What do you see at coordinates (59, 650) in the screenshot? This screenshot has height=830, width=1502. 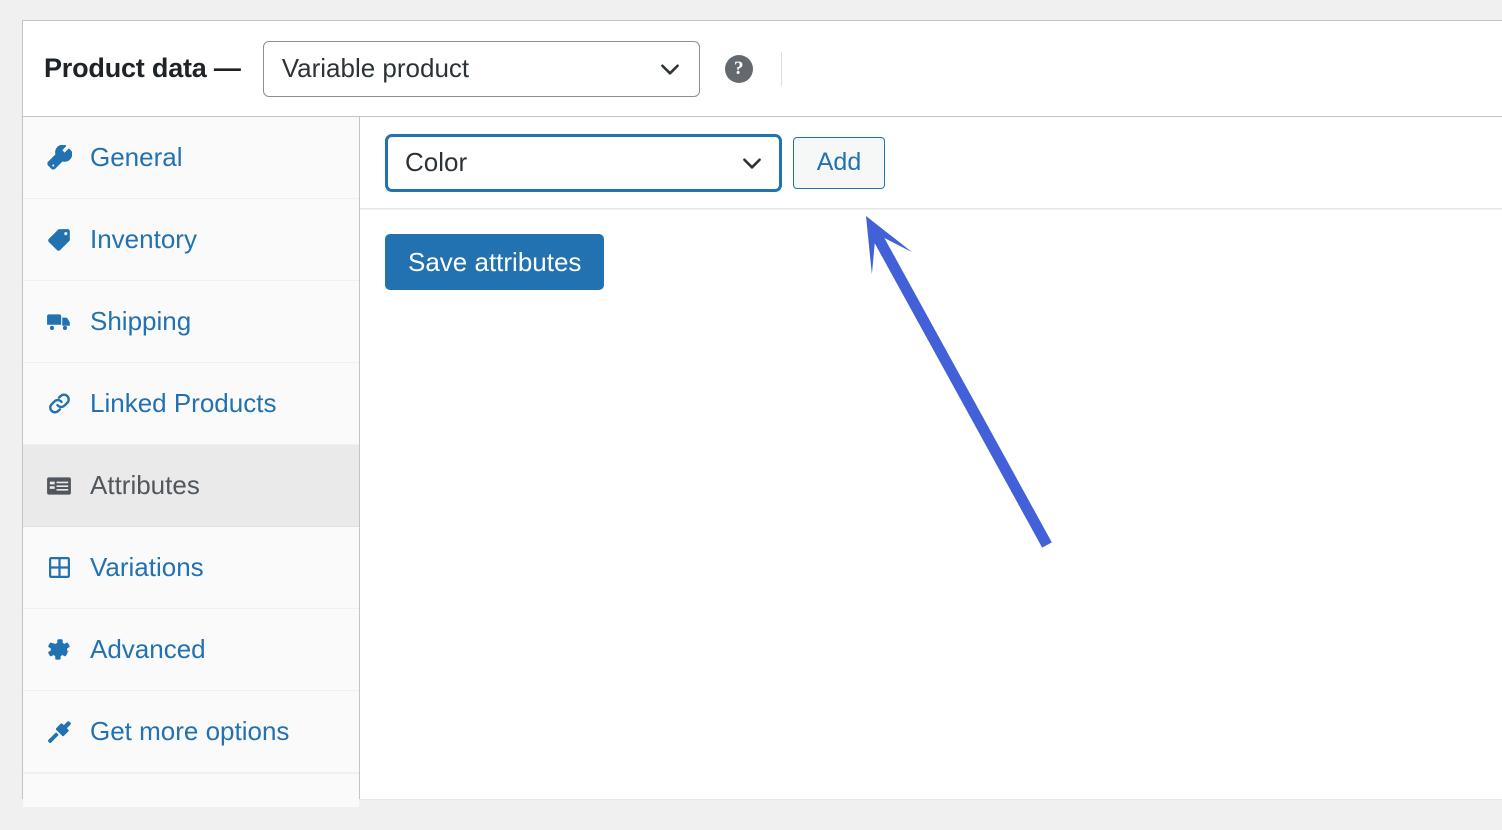 I see `gear-icon` at bounding box center [59, 650].